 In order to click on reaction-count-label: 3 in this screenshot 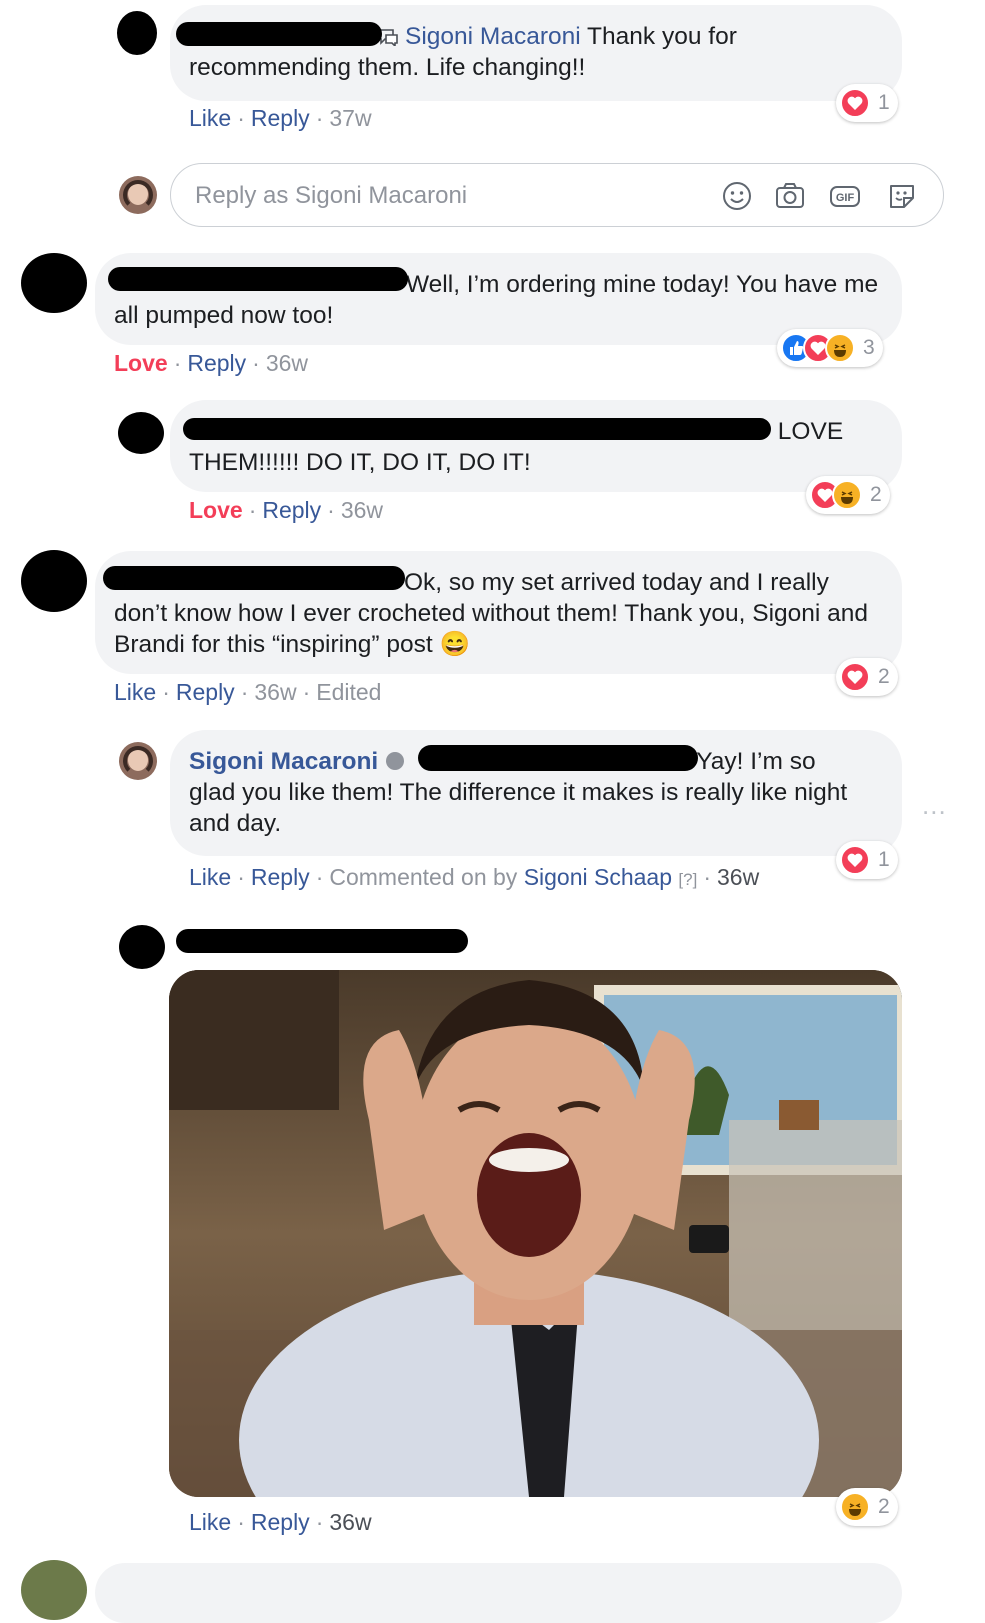, I will do `click(869, 347)`.